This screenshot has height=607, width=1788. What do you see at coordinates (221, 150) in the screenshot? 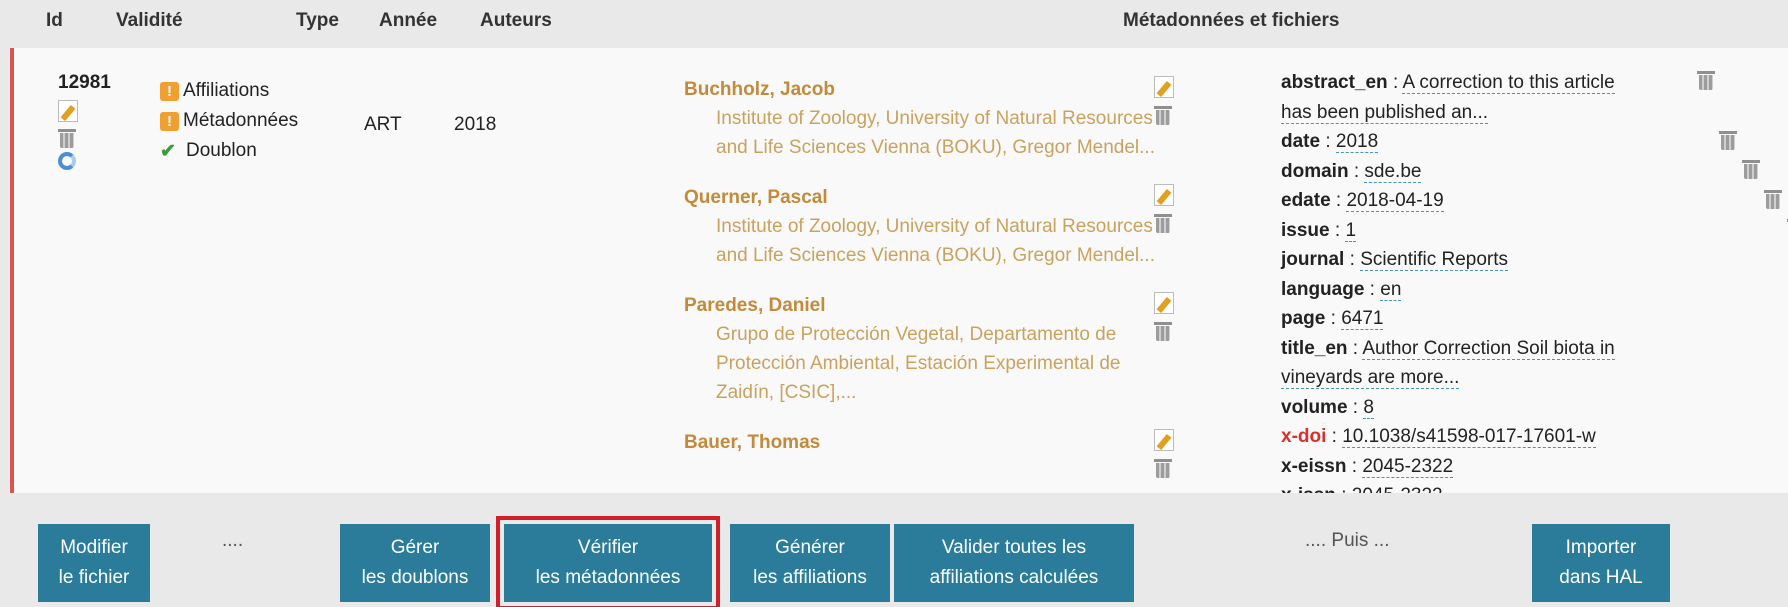
I see `validity-label: Doublon` at bounding box center [221, 150].